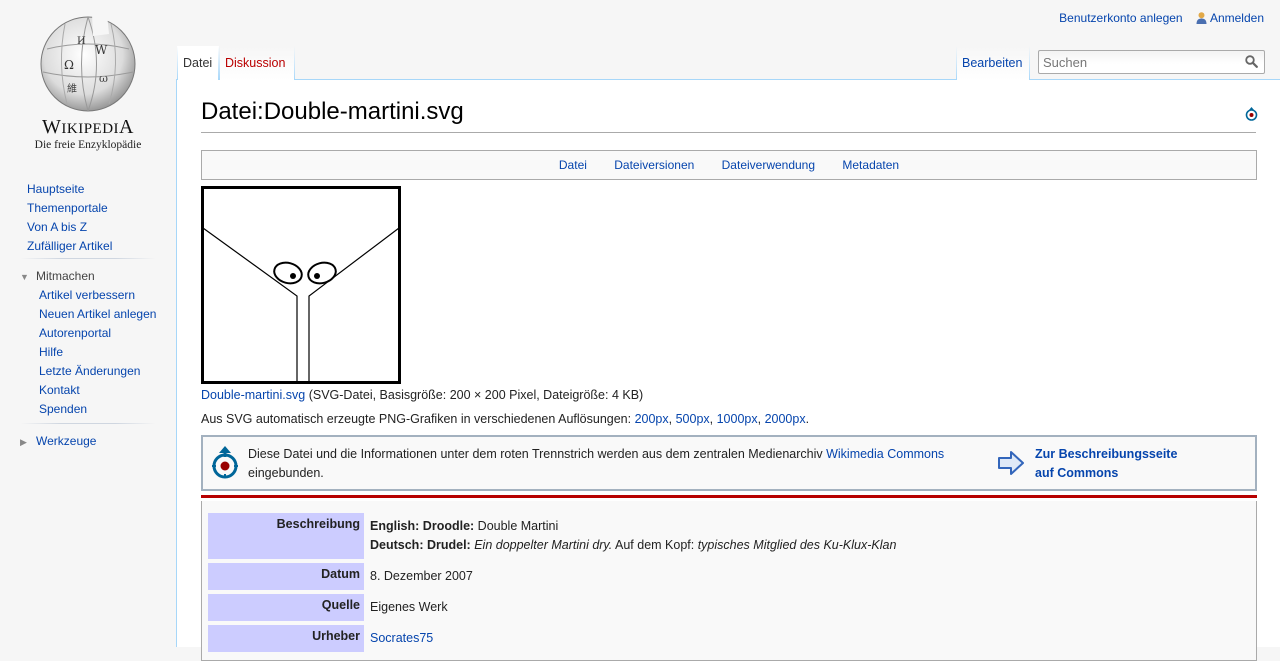  I want to click on table-row: Quelle Eigenes Werk, so click(555, 607).